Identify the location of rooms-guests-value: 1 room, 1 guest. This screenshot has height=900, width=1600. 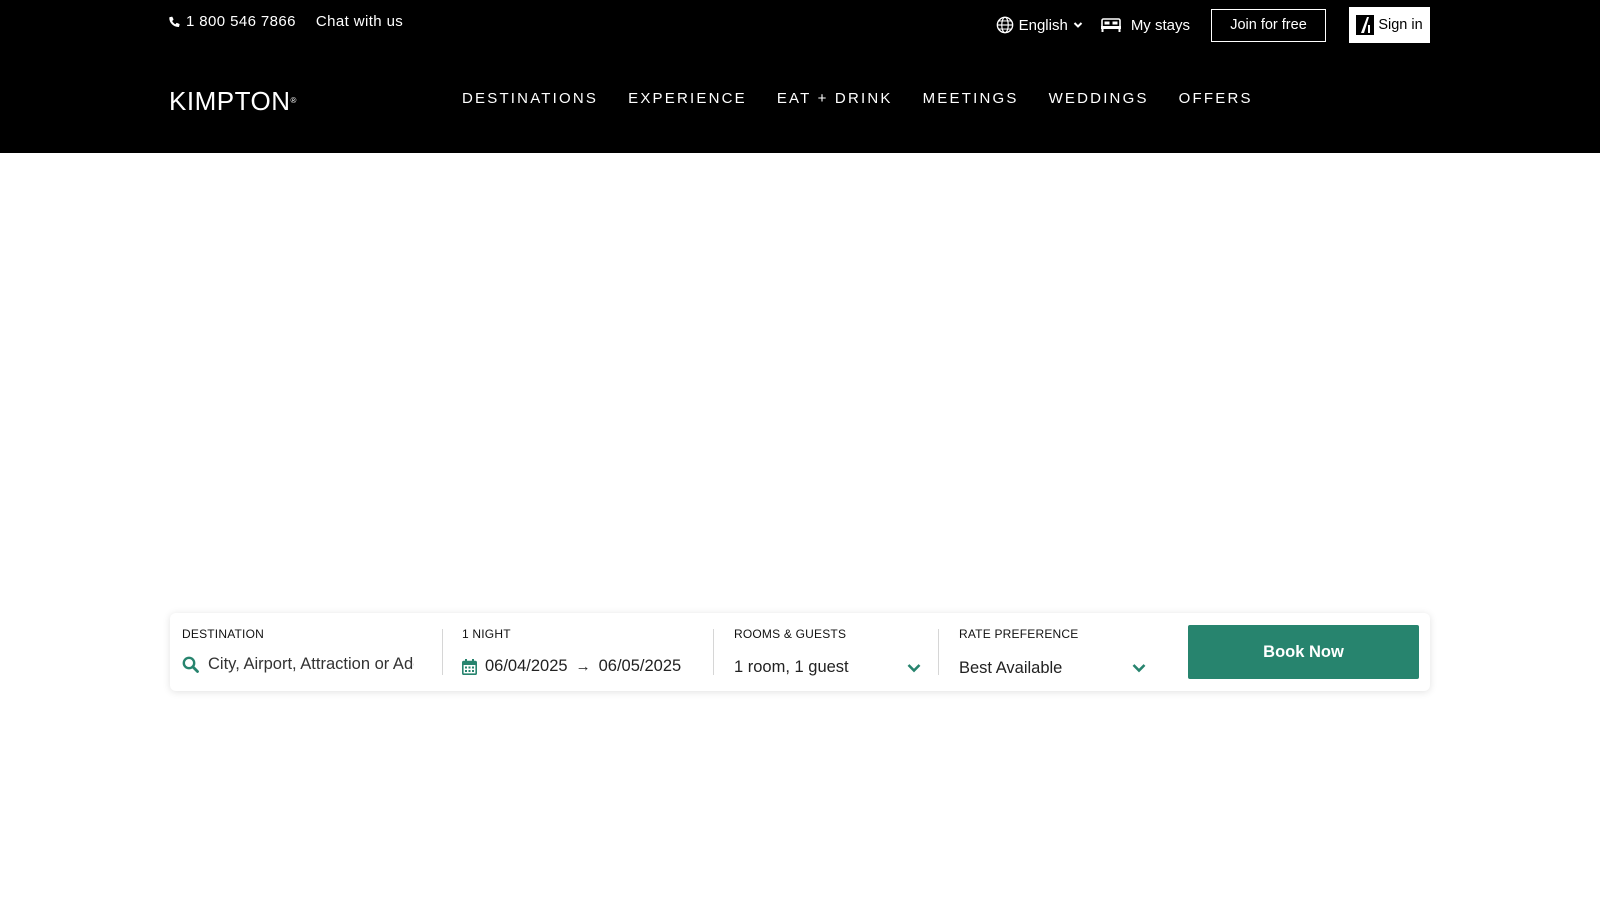
(791, 667).